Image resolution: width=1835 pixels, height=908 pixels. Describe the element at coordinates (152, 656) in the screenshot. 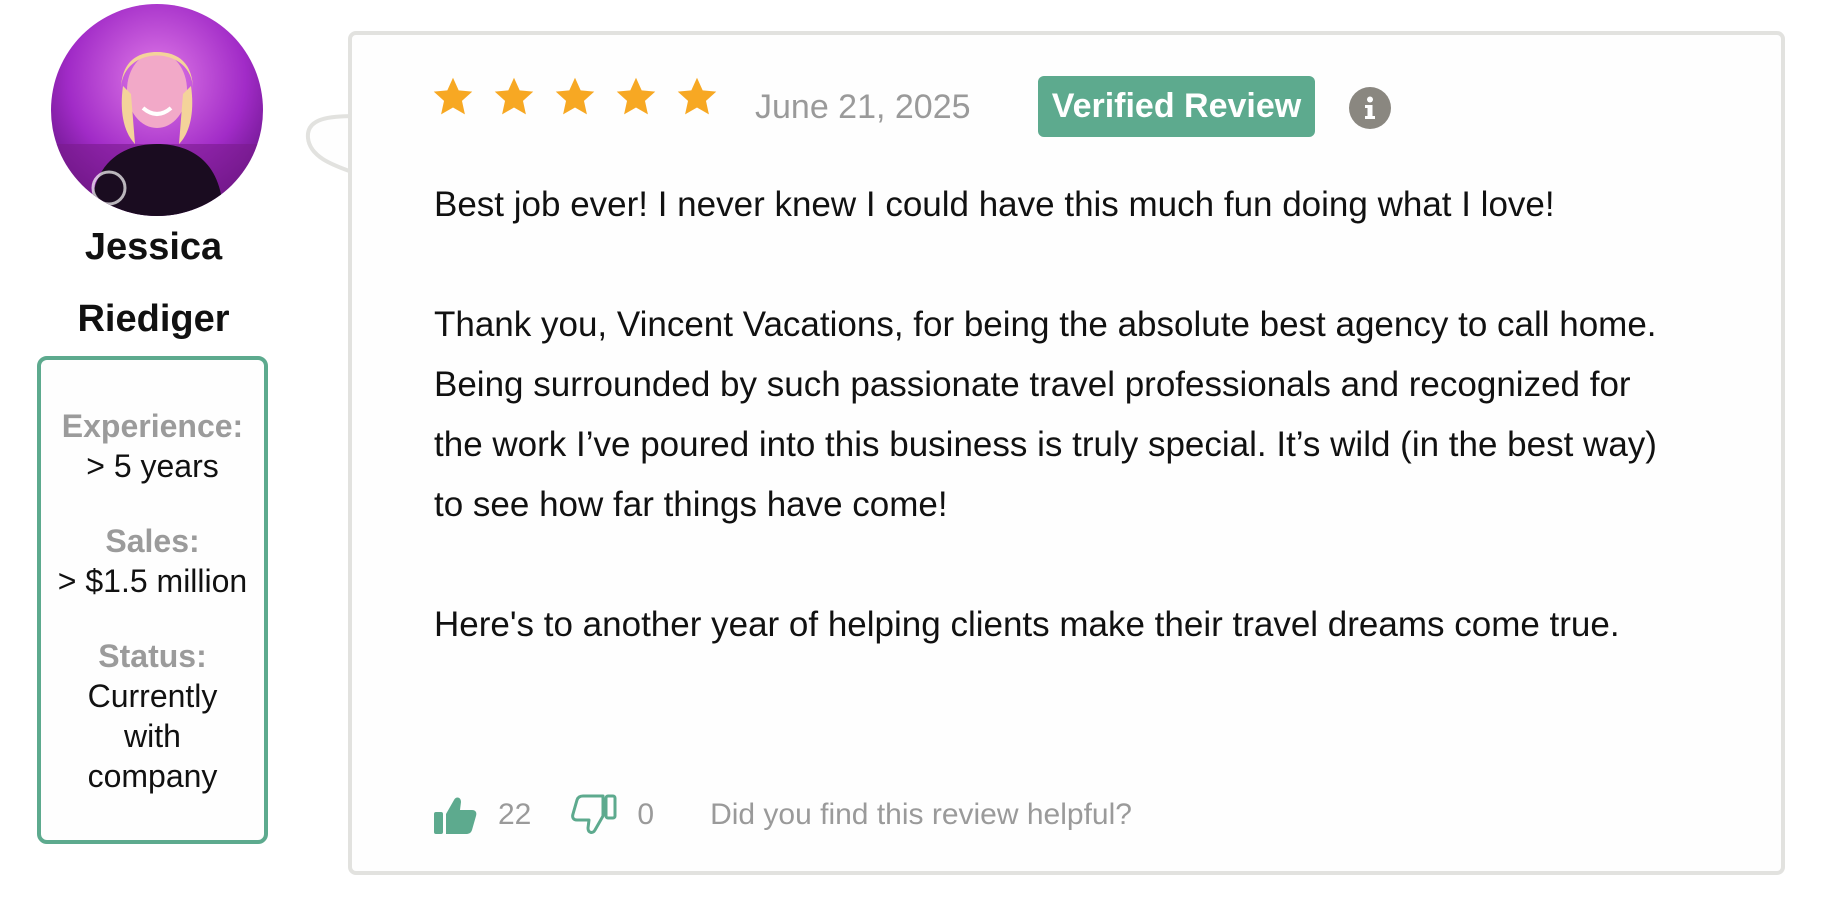

I see `stat-label: Status:` at that location.